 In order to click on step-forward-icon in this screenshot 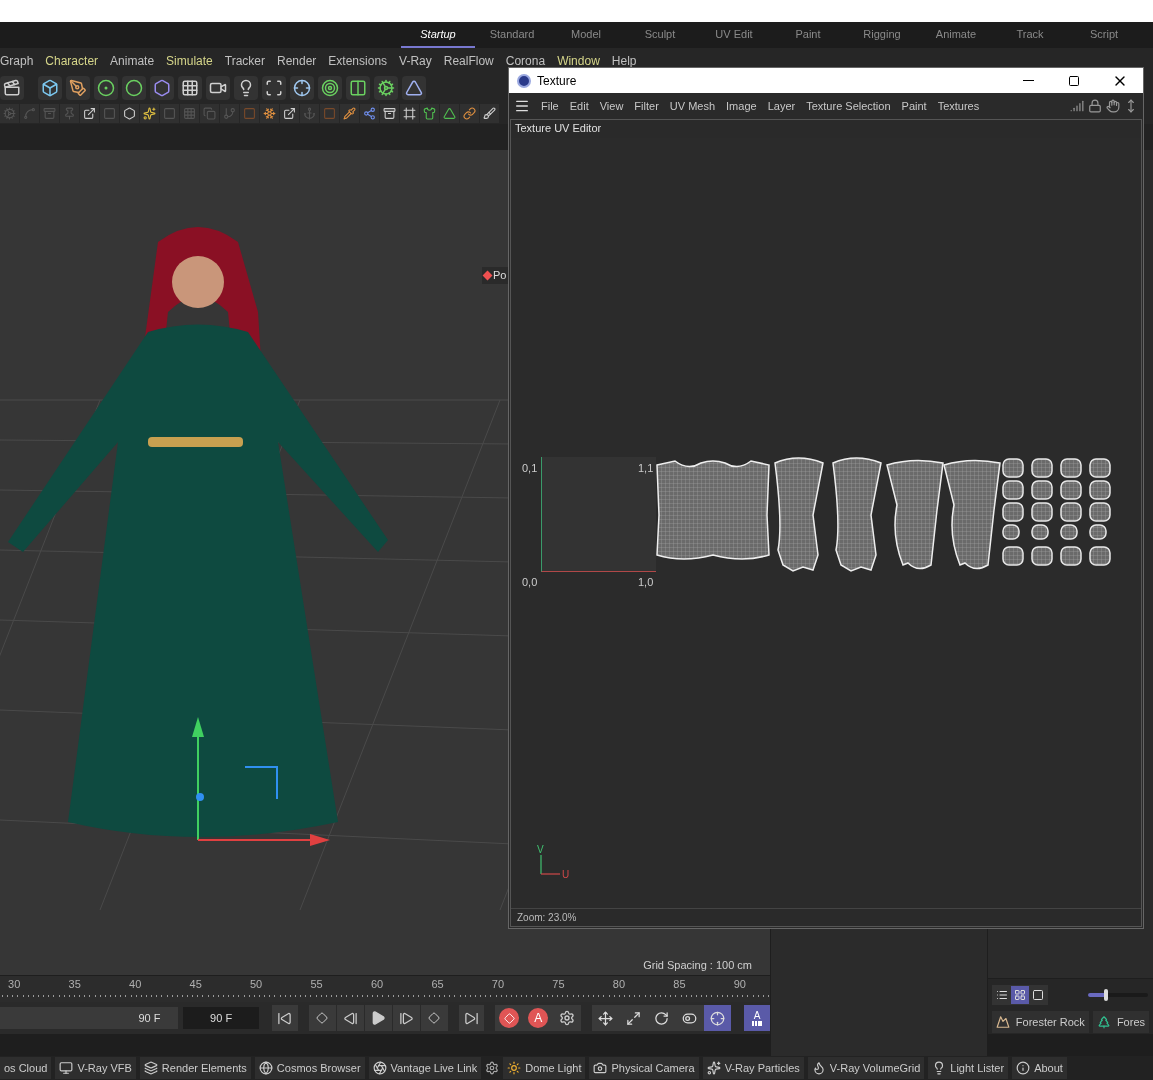, I will do `click(406, 1018)`.